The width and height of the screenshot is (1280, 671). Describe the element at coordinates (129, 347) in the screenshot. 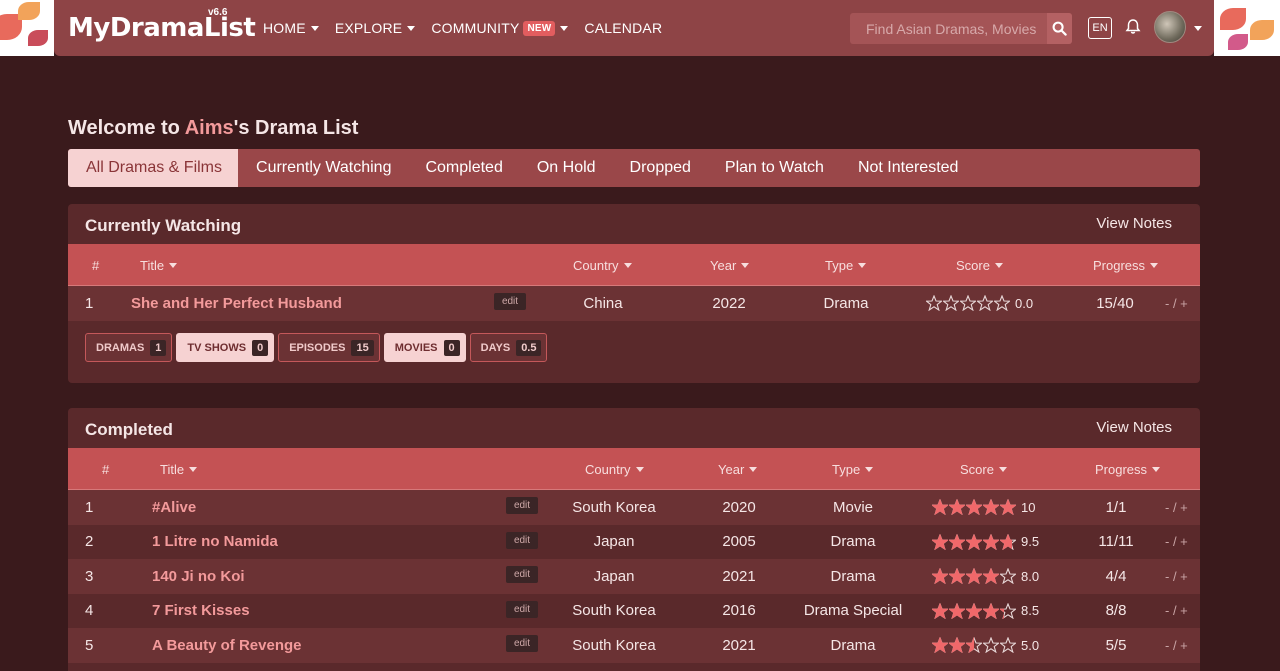

I see `stat-dramas: DRAMAS 1` at that location.